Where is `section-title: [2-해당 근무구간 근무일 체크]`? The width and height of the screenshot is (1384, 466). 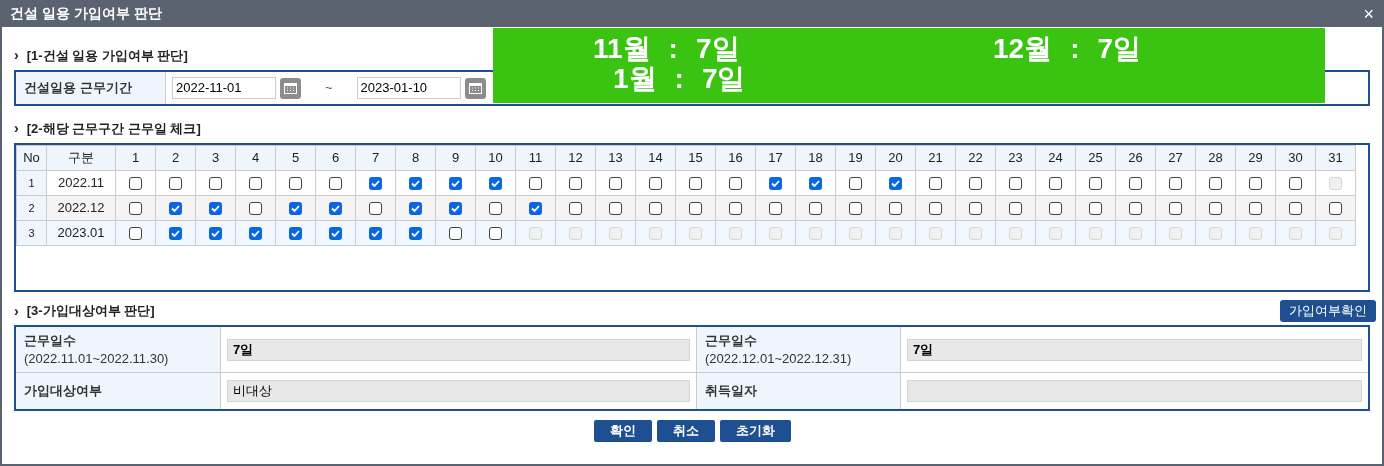
section-title: [2-해당 근무구간 근무일 체크] is located at coordinates (113, 128).